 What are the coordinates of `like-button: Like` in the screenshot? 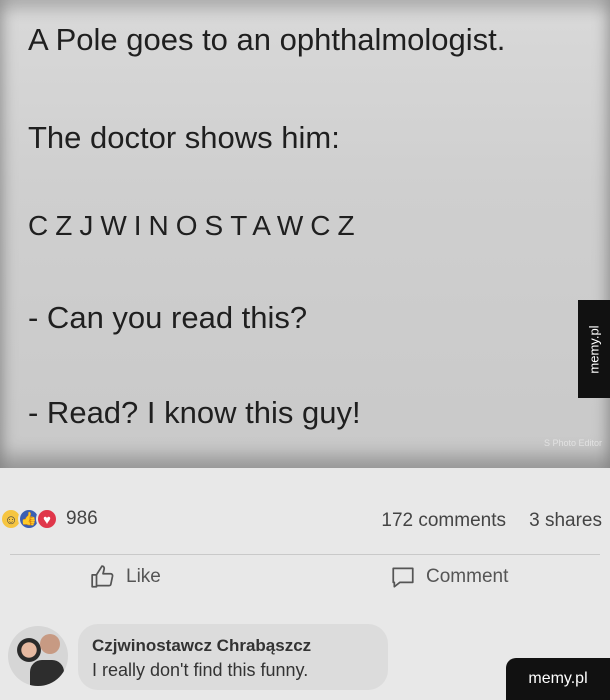 It's located at (125, 577).